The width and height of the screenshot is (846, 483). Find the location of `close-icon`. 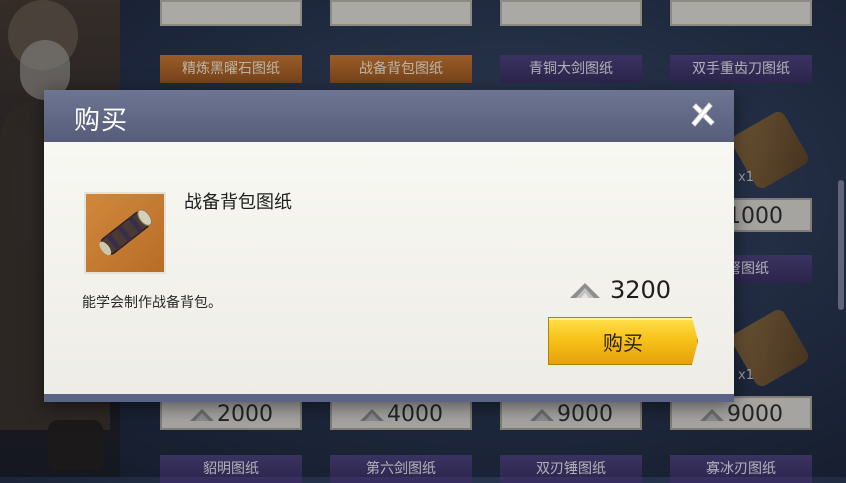

close-icon is located at coordinates (703, 114).